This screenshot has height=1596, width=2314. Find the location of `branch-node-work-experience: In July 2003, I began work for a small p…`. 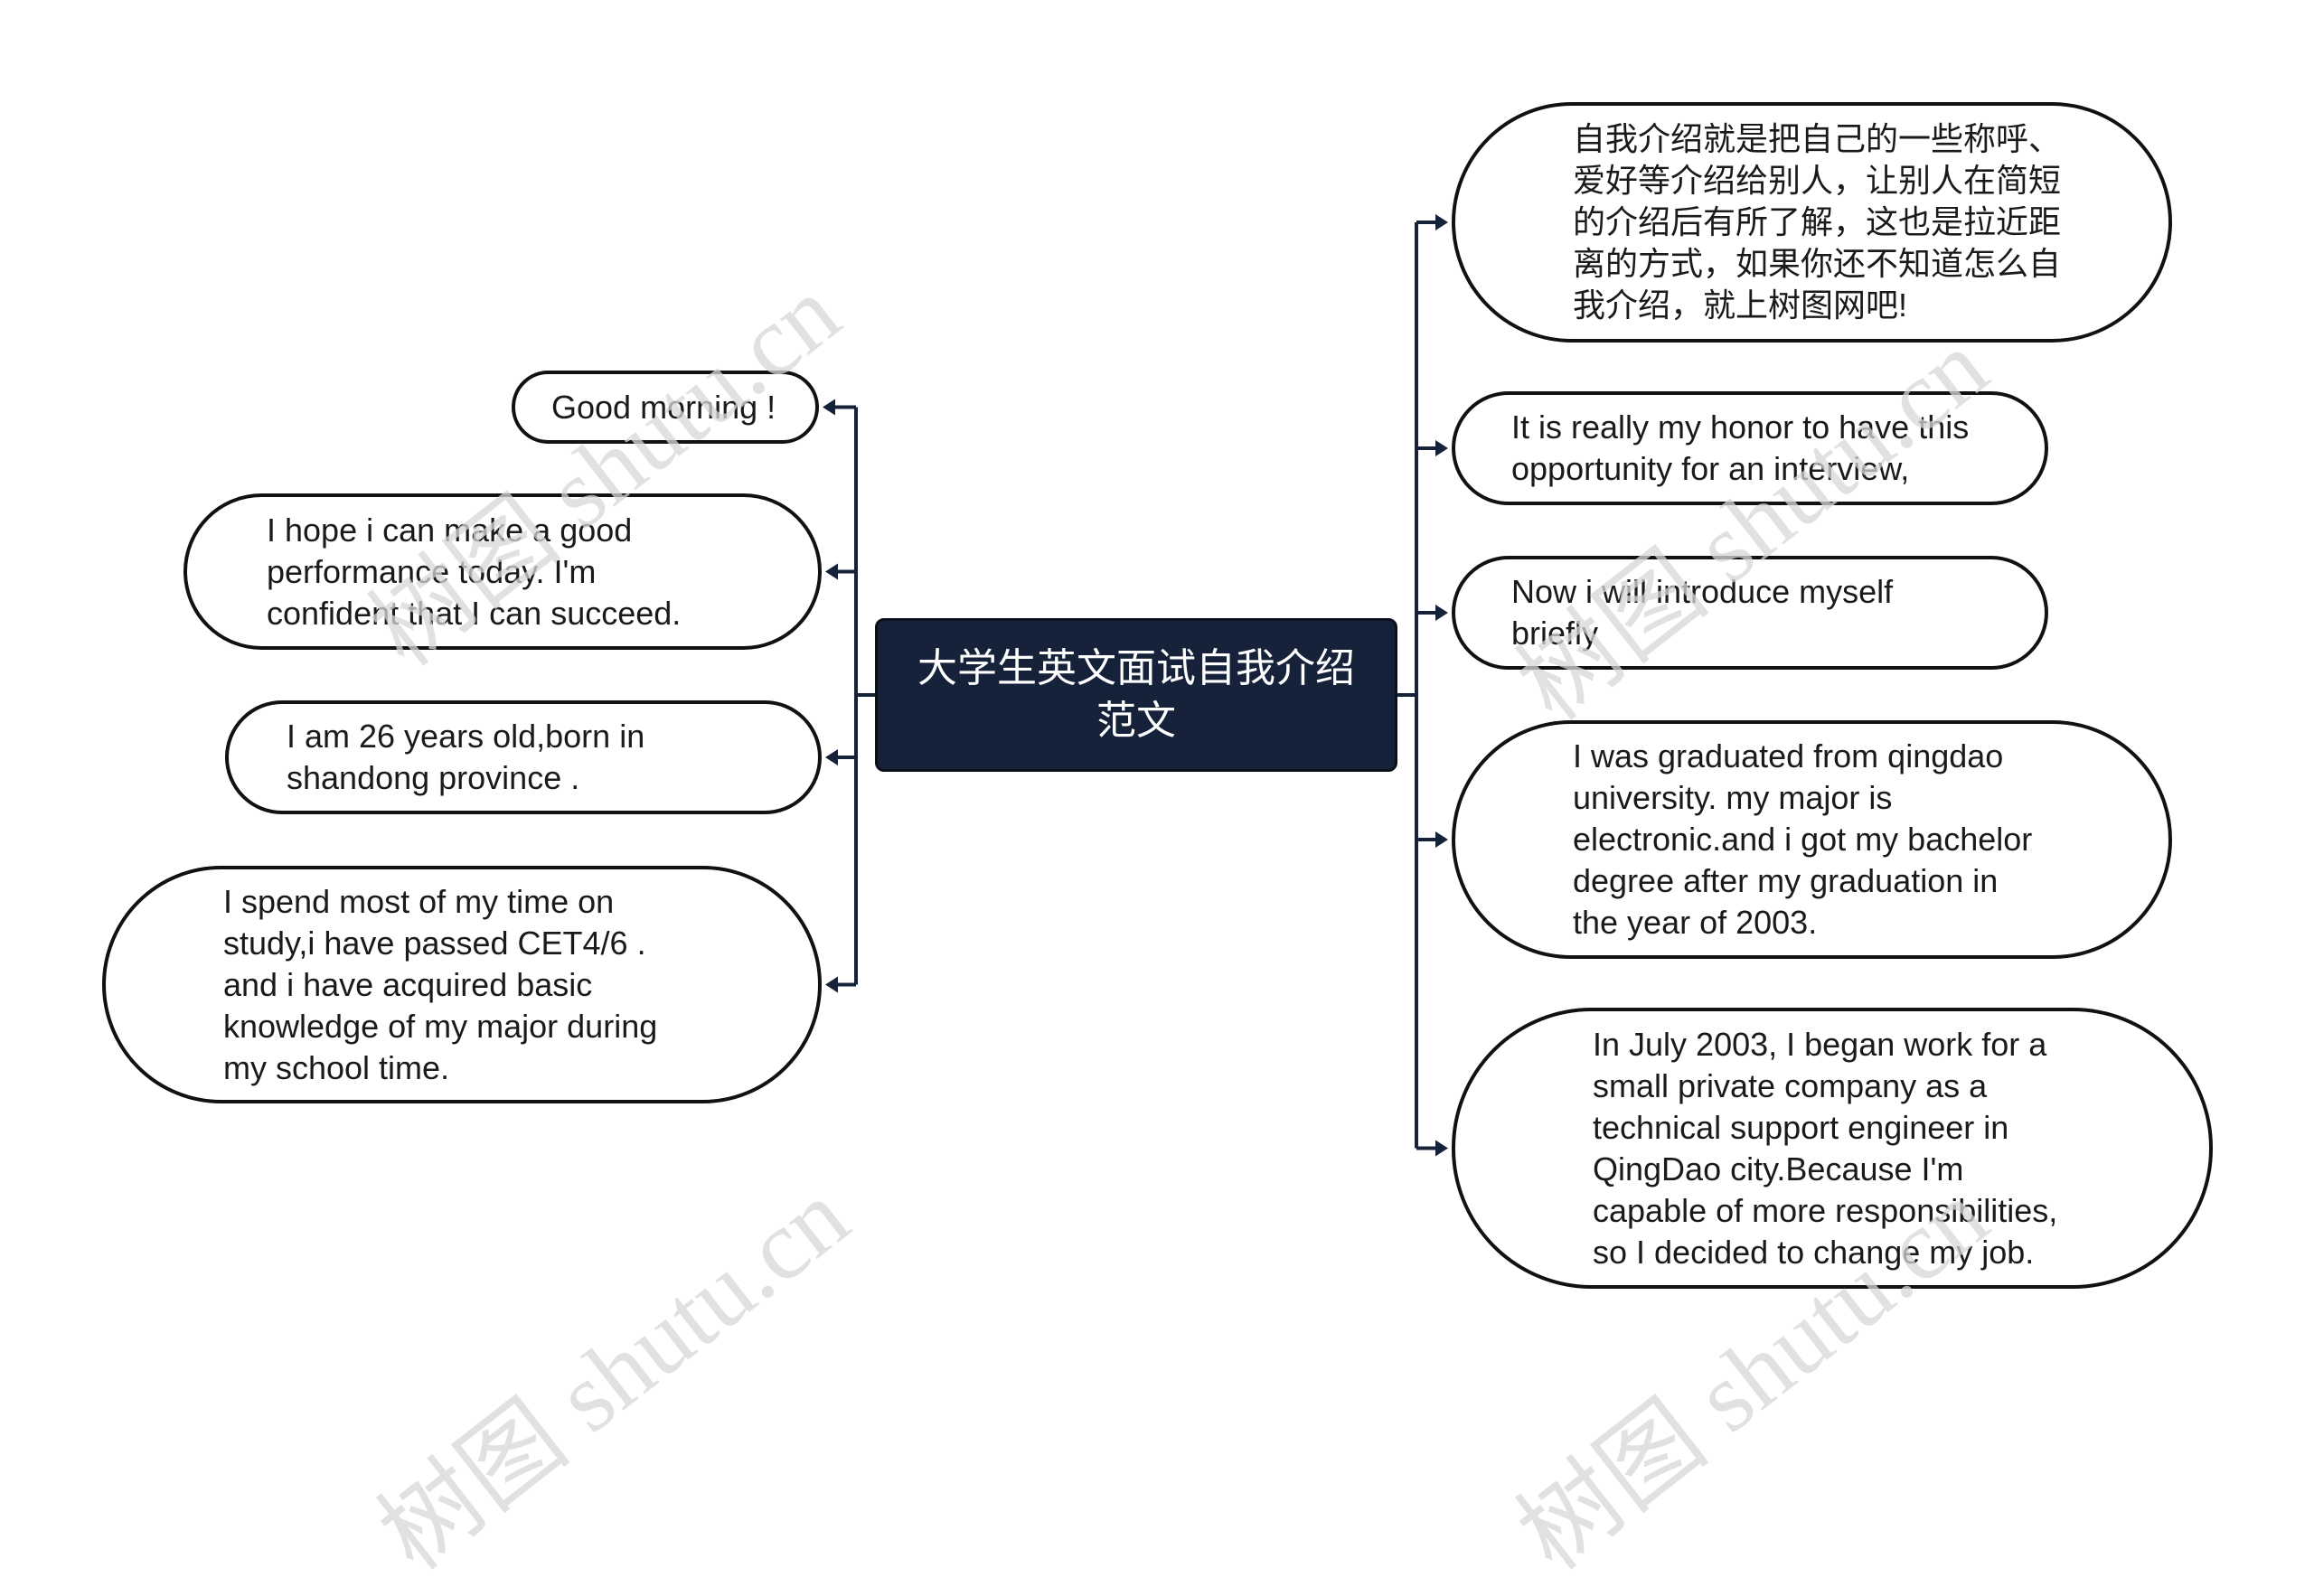

branch-node-work-experience: In July 2003, I began work for a small p… is located at coordinates (1833, 1148).